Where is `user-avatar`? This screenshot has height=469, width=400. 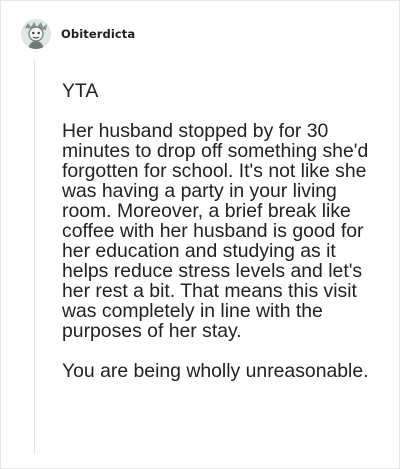
user-avatar is located at coordinates (36, 34).